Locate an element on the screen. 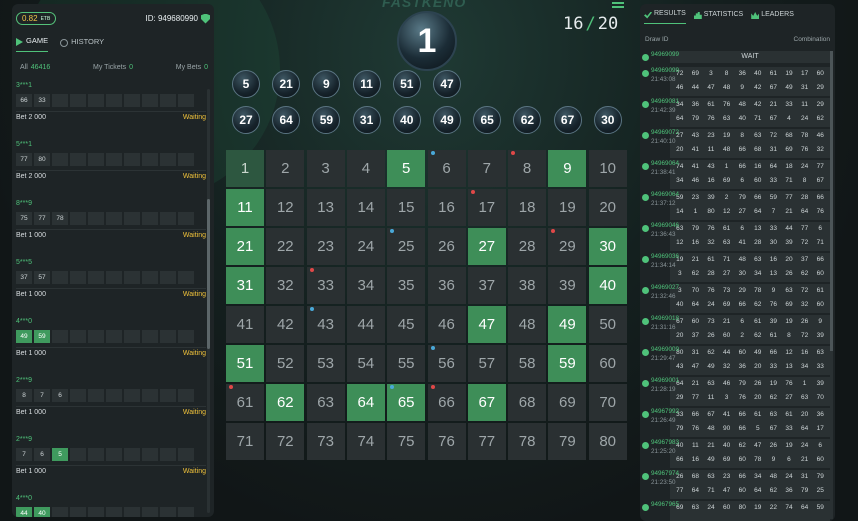 The height and width of the screenshot is (521, 858). ticket-card: 4***0 44 40 is located at coordinates (111, 506).